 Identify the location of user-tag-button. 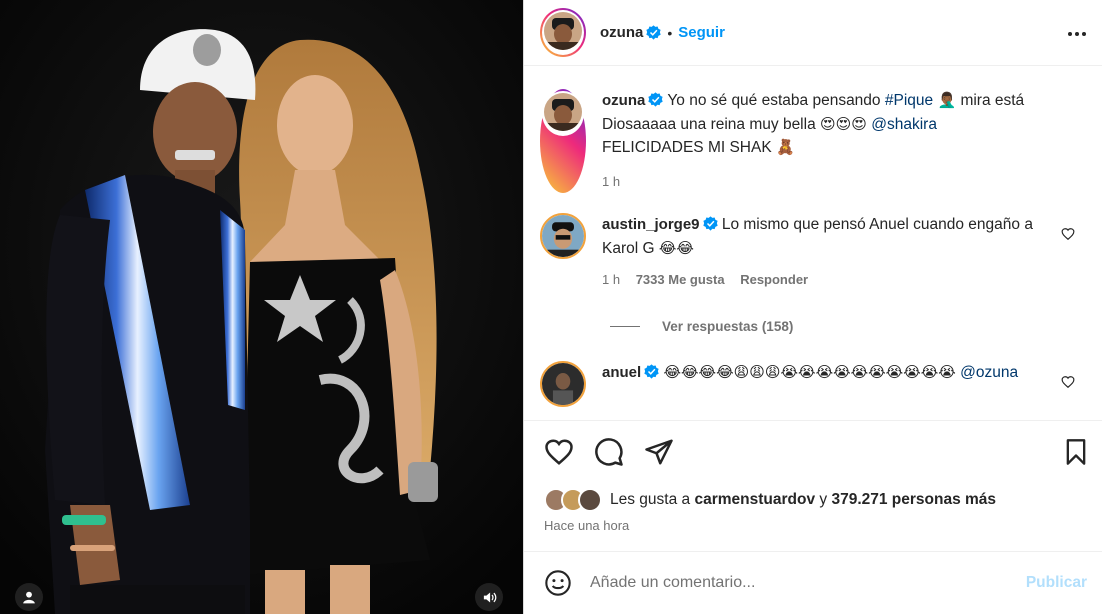
(29, 597).